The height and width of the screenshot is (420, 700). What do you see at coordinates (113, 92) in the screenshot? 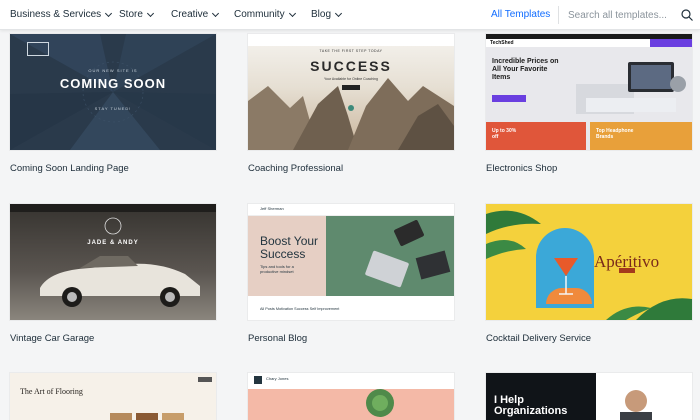
I see `template-thumbnail-coming-soon: OUR NEW SITE IS COMING SOON STAY TUNED!` at bounding box center [113, 92].